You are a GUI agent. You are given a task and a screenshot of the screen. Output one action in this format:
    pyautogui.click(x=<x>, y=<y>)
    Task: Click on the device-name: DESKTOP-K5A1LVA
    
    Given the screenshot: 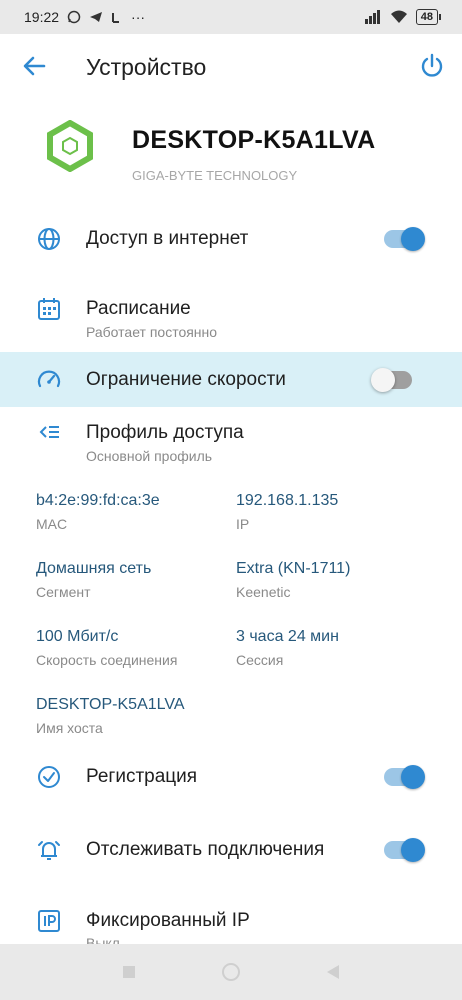 What is the action you would take?
    pyautogui.click(x=254, y=140)
    